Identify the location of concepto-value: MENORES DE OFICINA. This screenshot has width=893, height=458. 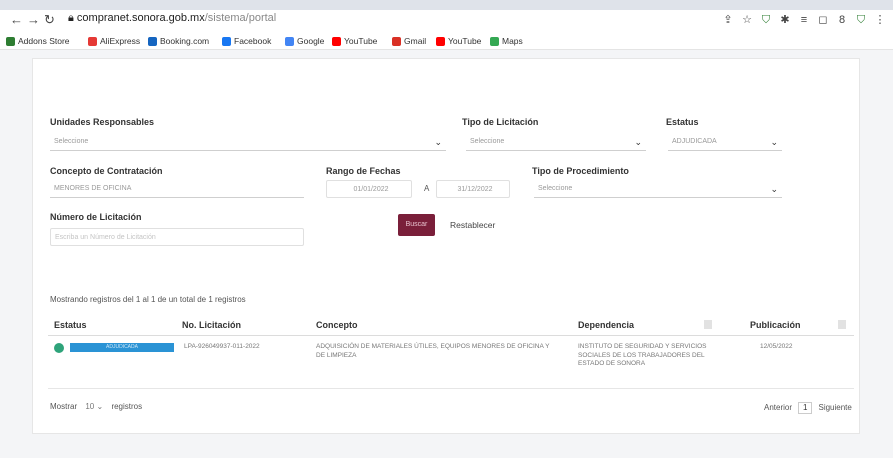
(93, 188).